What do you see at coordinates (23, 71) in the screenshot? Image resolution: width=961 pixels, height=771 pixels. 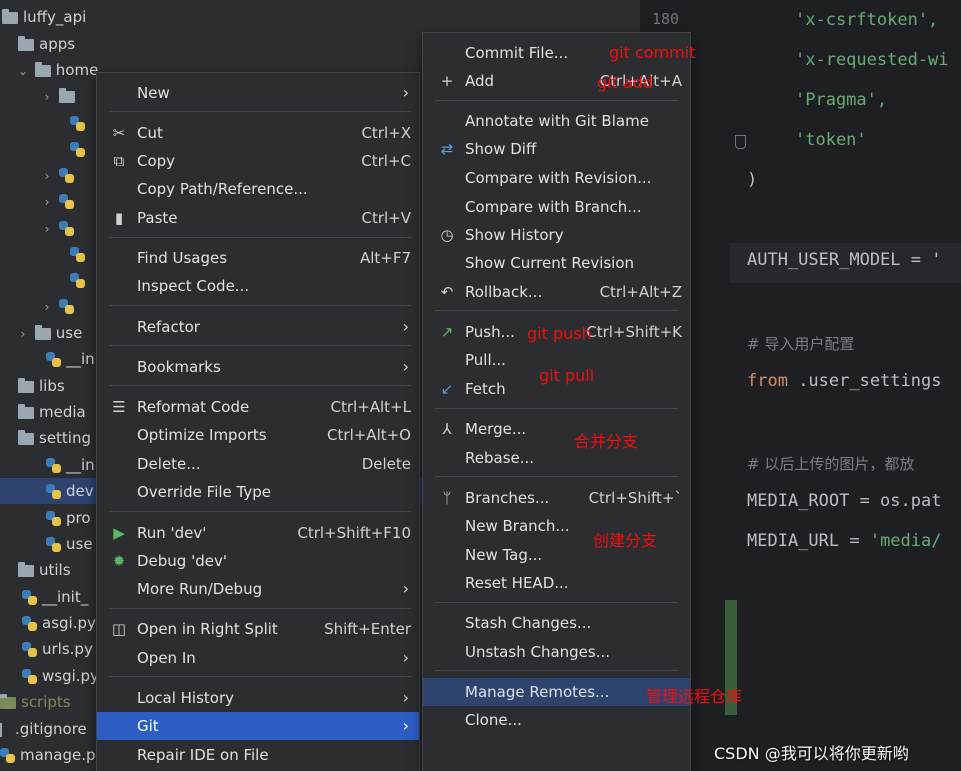 I see `chevron-down-icon: ⌄` at bounding box center [23, 71].